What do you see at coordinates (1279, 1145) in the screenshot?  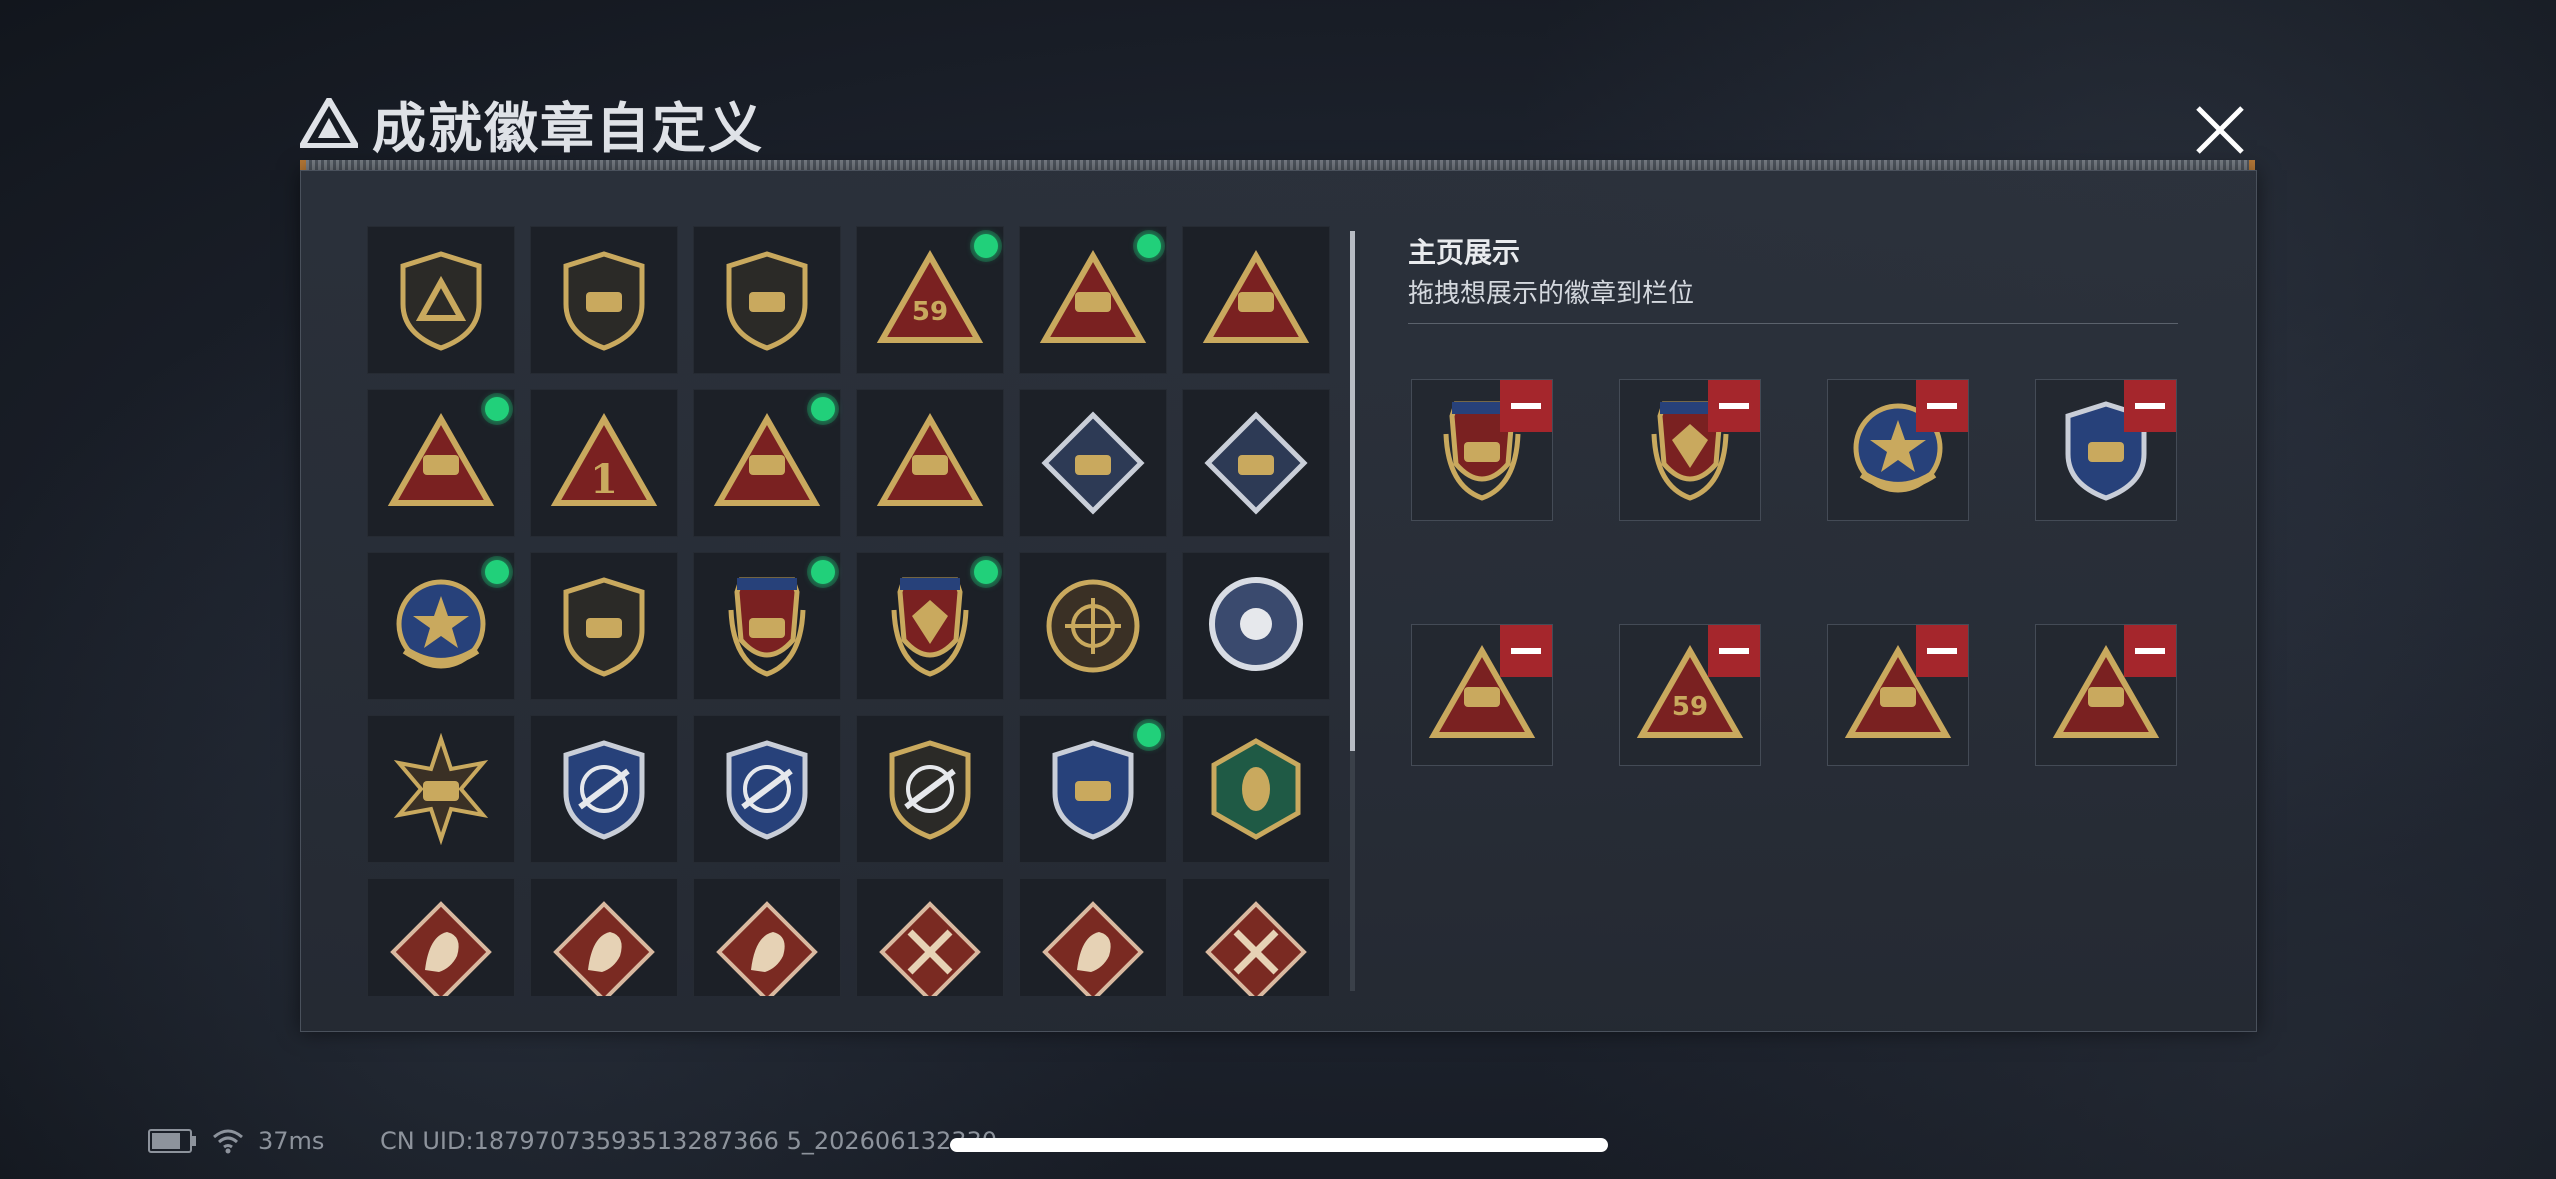 I see `home-indicator` at bounding box center [1279, 1145].